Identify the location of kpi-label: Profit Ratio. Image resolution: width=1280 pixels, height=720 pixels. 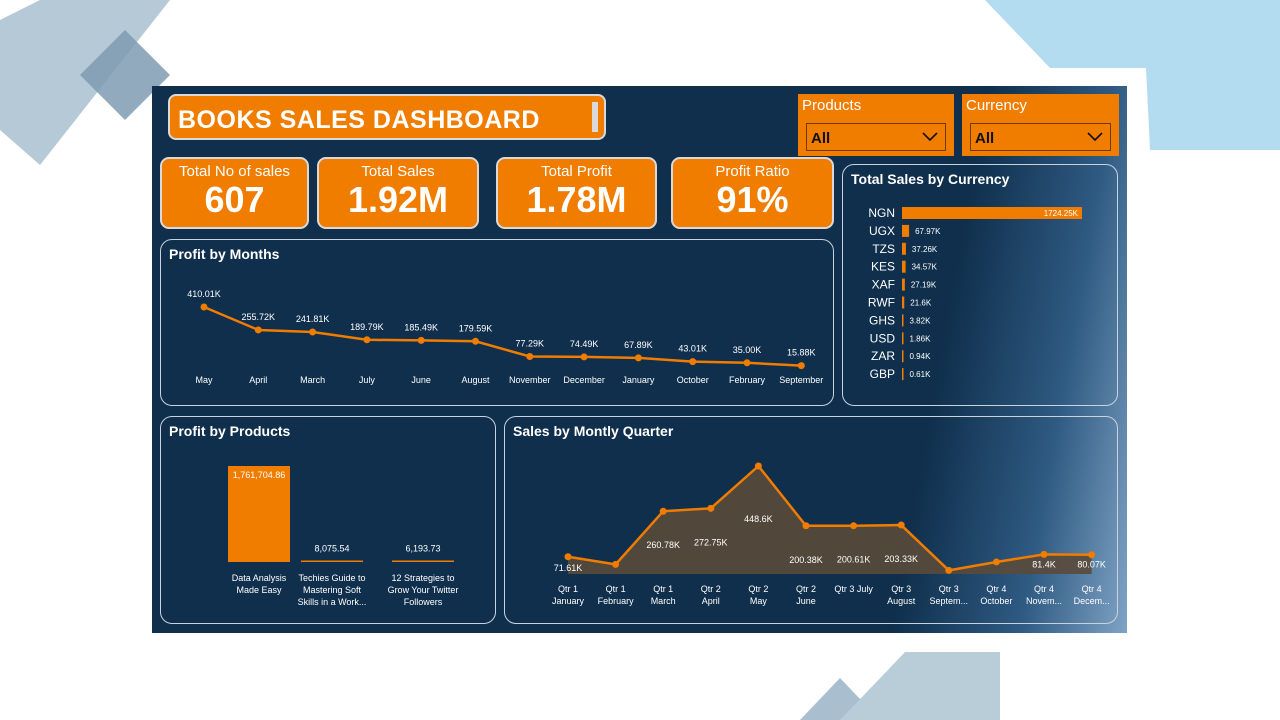
(752, 171).